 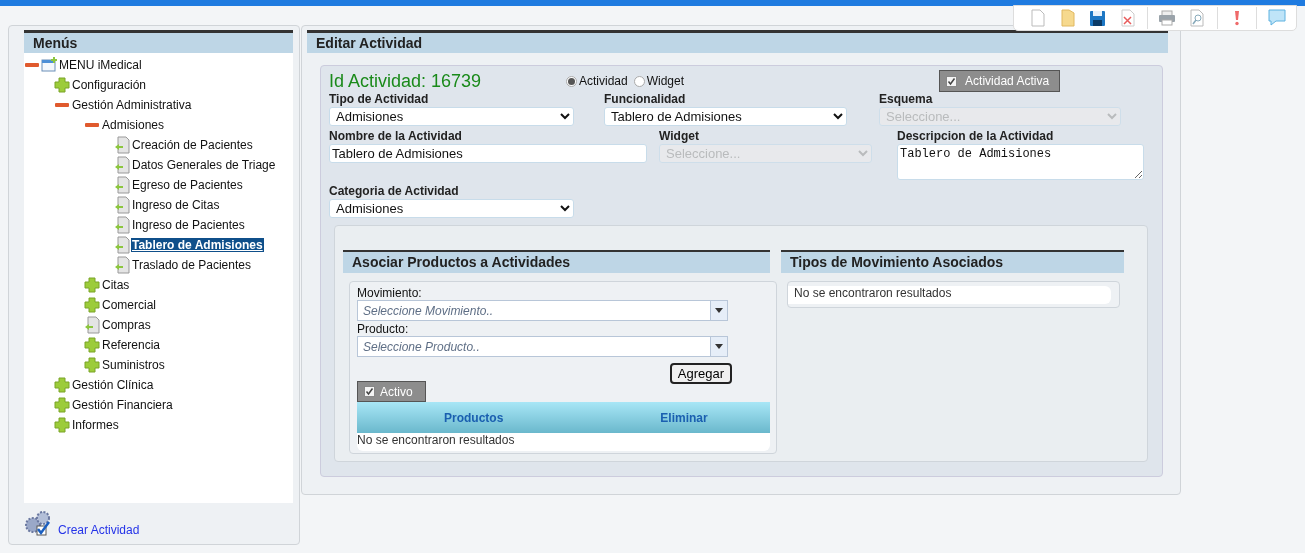 What do you see at coordinates (1236, 18) in the screenshot?
I see `alert-icon` at bounding box center [1236, 18].